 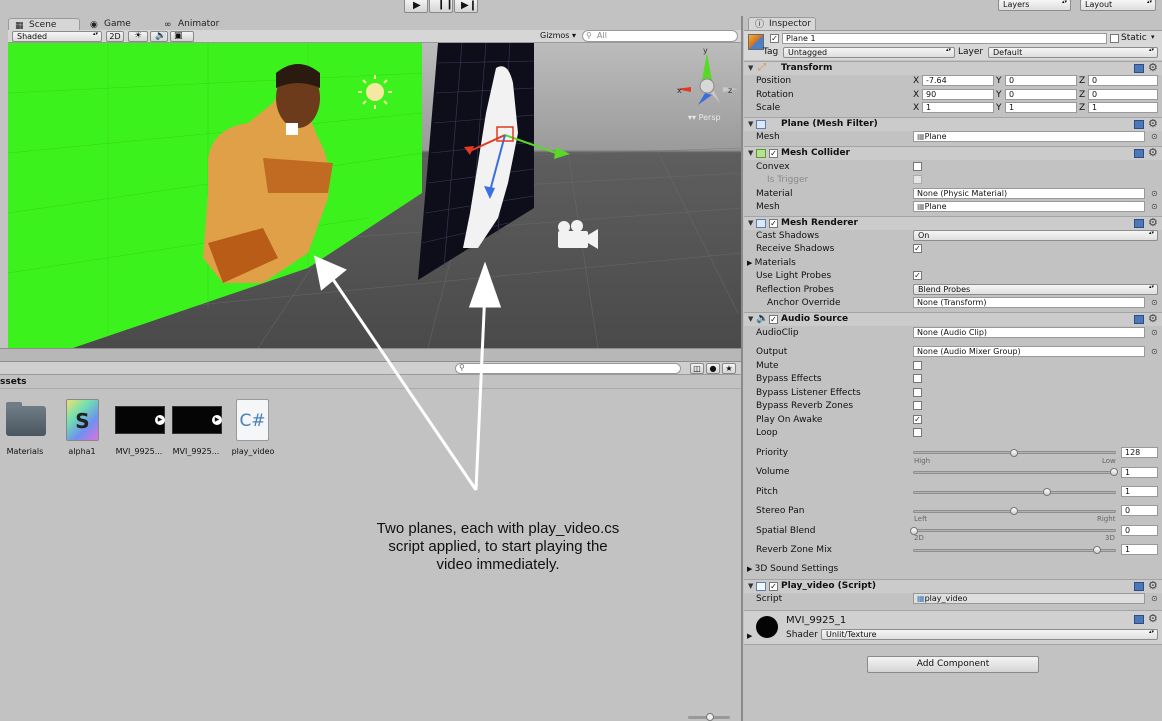 What do you see at coordinates (568, 368) in the screenshot?
I see `project-search-input: ⚲` at bounding box center [568, 368].